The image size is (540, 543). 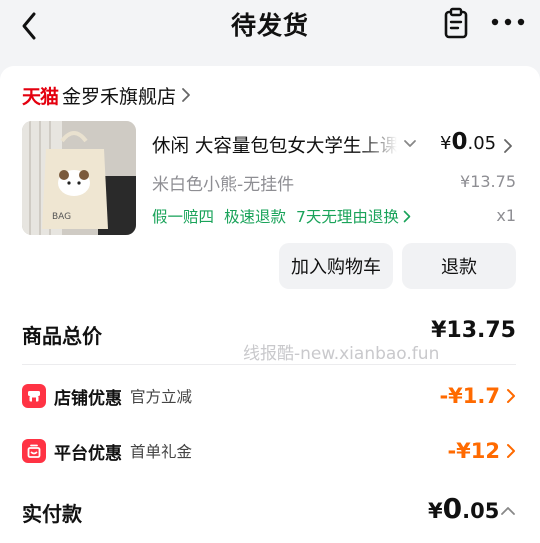 I want to click on tag-fast-refund: 极速退款, so click(x=255, y=217).